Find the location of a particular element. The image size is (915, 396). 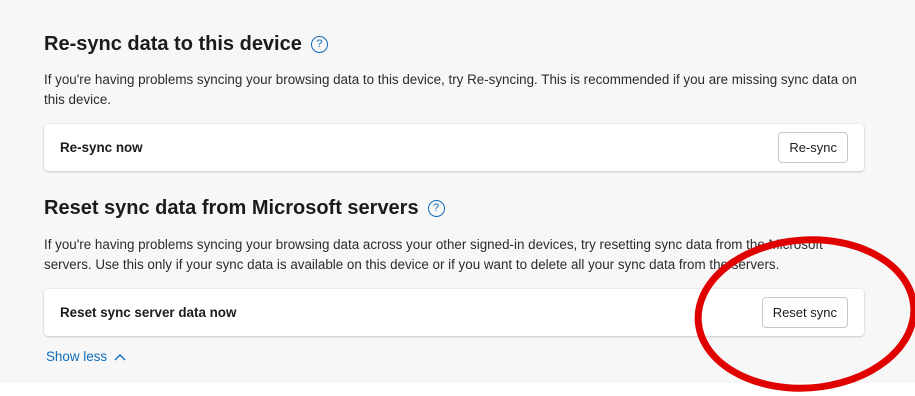

resync-title-text: Re-sync data to this device is located at coordinates (173, 44).